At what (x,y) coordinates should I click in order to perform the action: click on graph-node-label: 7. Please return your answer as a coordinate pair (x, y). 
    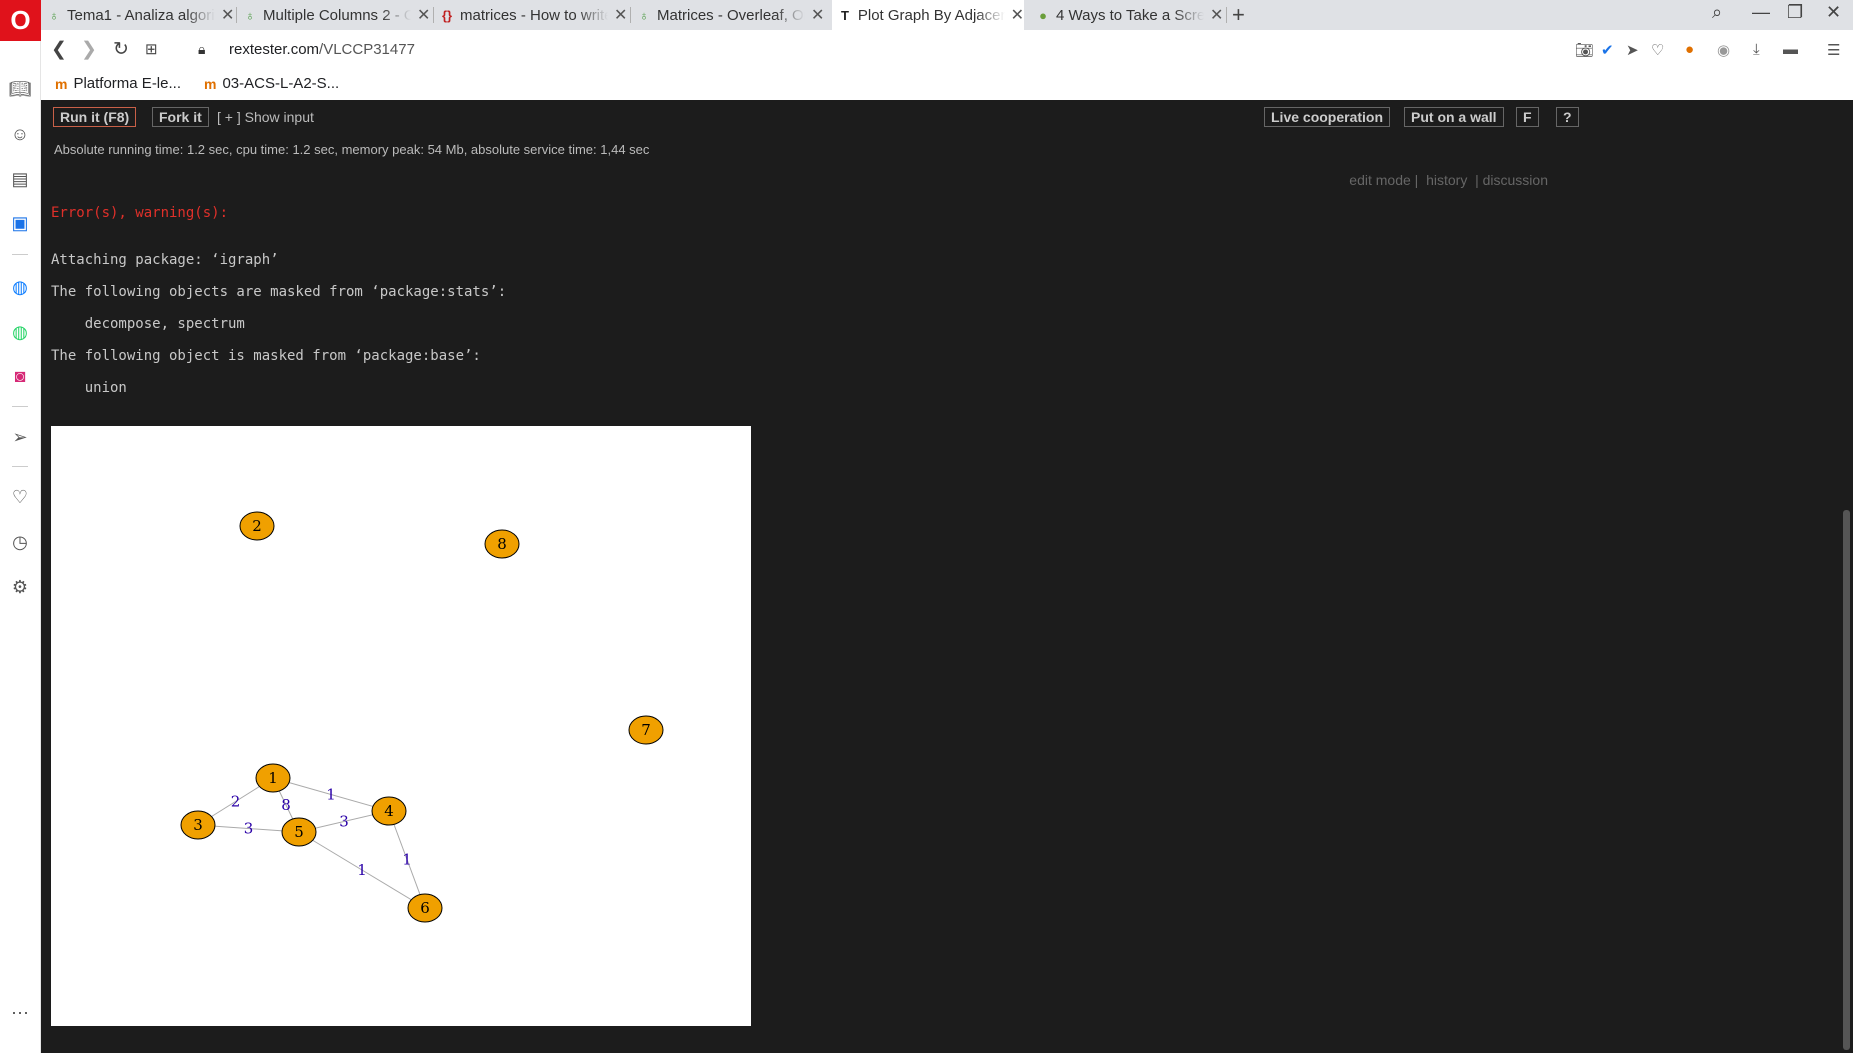
    Looking at the image, I should click on (646, 730).